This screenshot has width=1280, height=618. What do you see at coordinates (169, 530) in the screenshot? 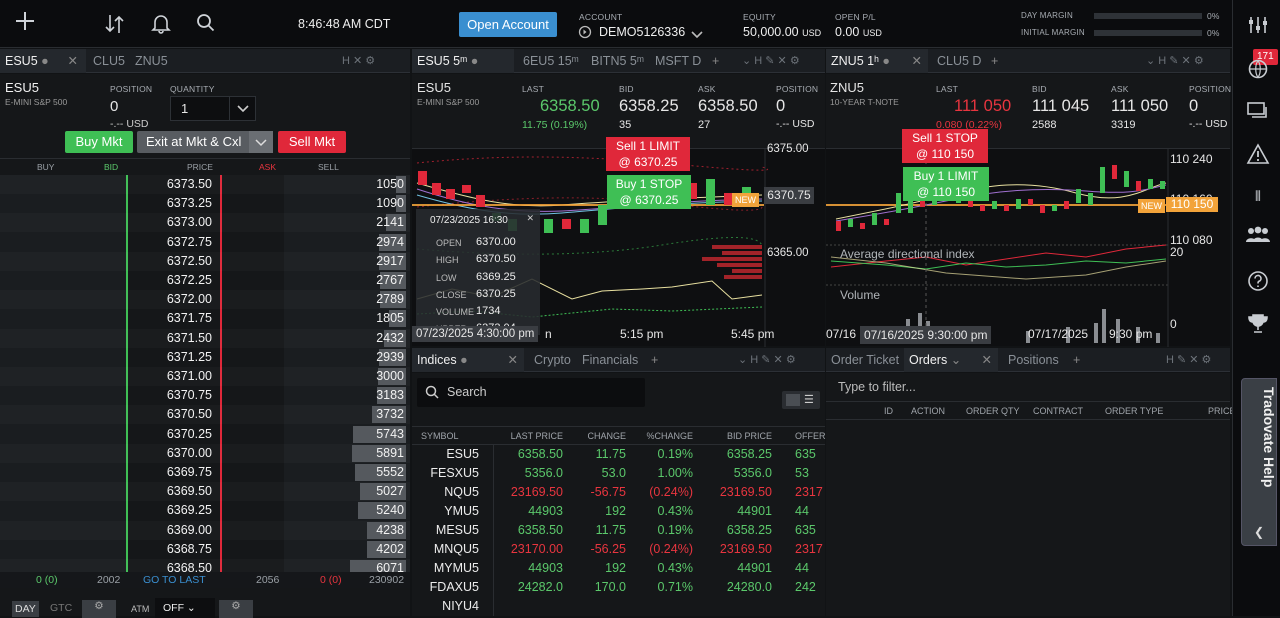
I see `dom-price: 6369.00` at bounding box center [169, 530].